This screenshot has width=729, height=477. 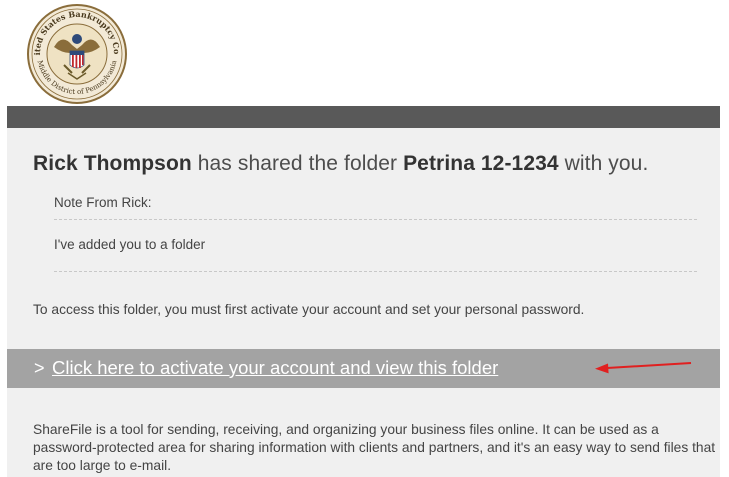 I want to click on sender-name: Rick Thompson, so click(x=112, y=163).